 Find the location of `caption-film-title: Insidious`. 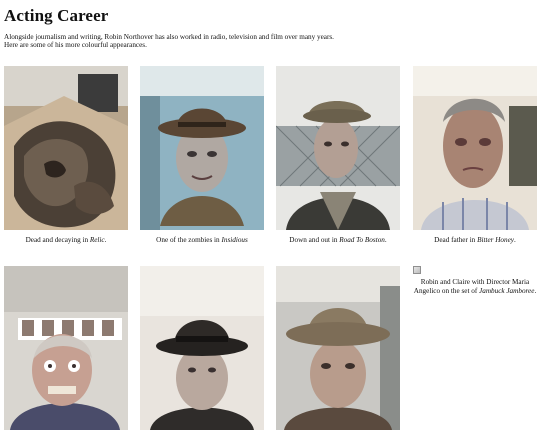

caption-film-title: Insidious is located at coordinates (234, 240).